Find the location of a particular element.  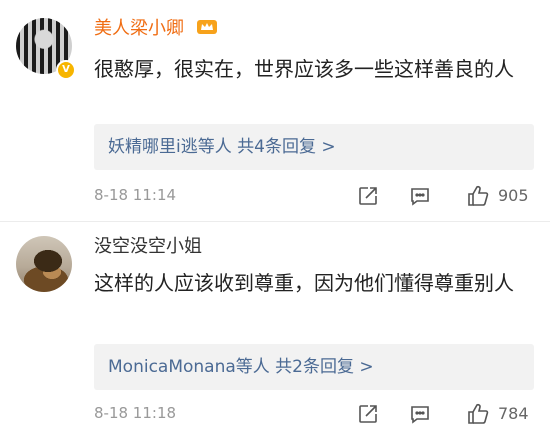

timestamp: 8-18 11:14 is located at coordinates (135, 195).